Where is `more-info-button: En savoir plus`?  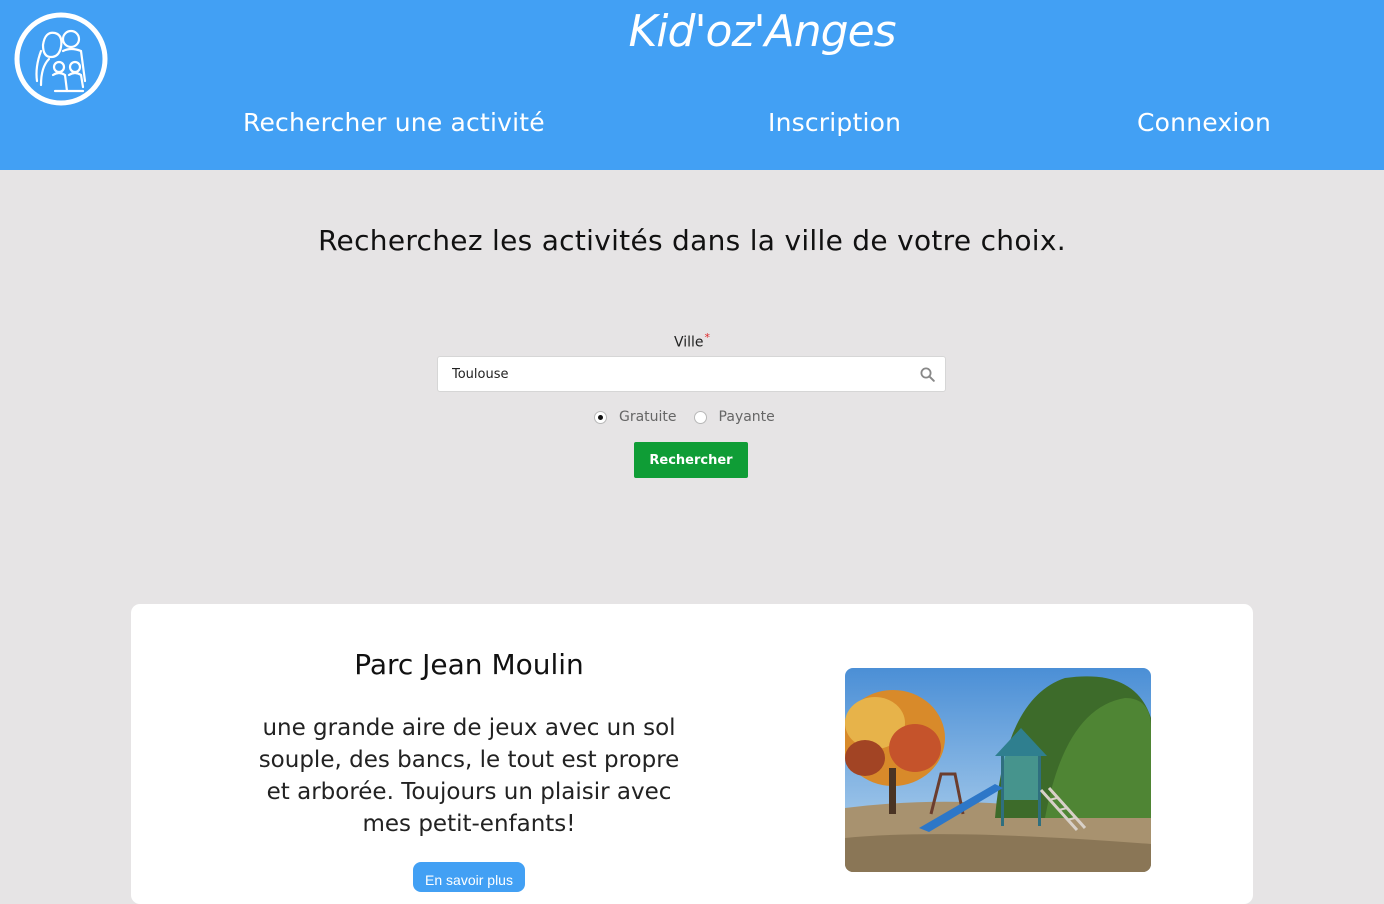 more-info-button: En savoir plus is located at coordinates (469, 877).